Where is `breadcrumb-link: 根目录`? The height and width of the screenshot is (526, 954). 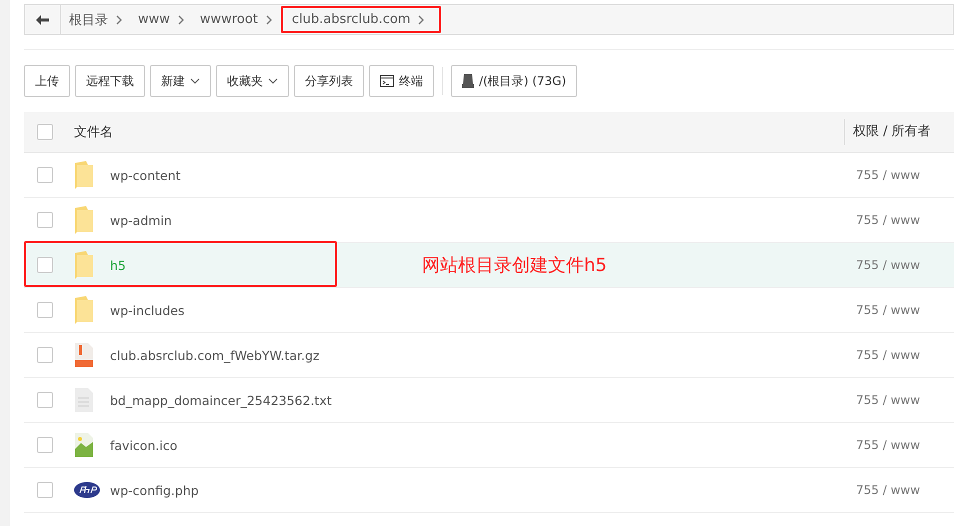
breadcrumb-link: 根目录 is located at coordinates (88, 19).